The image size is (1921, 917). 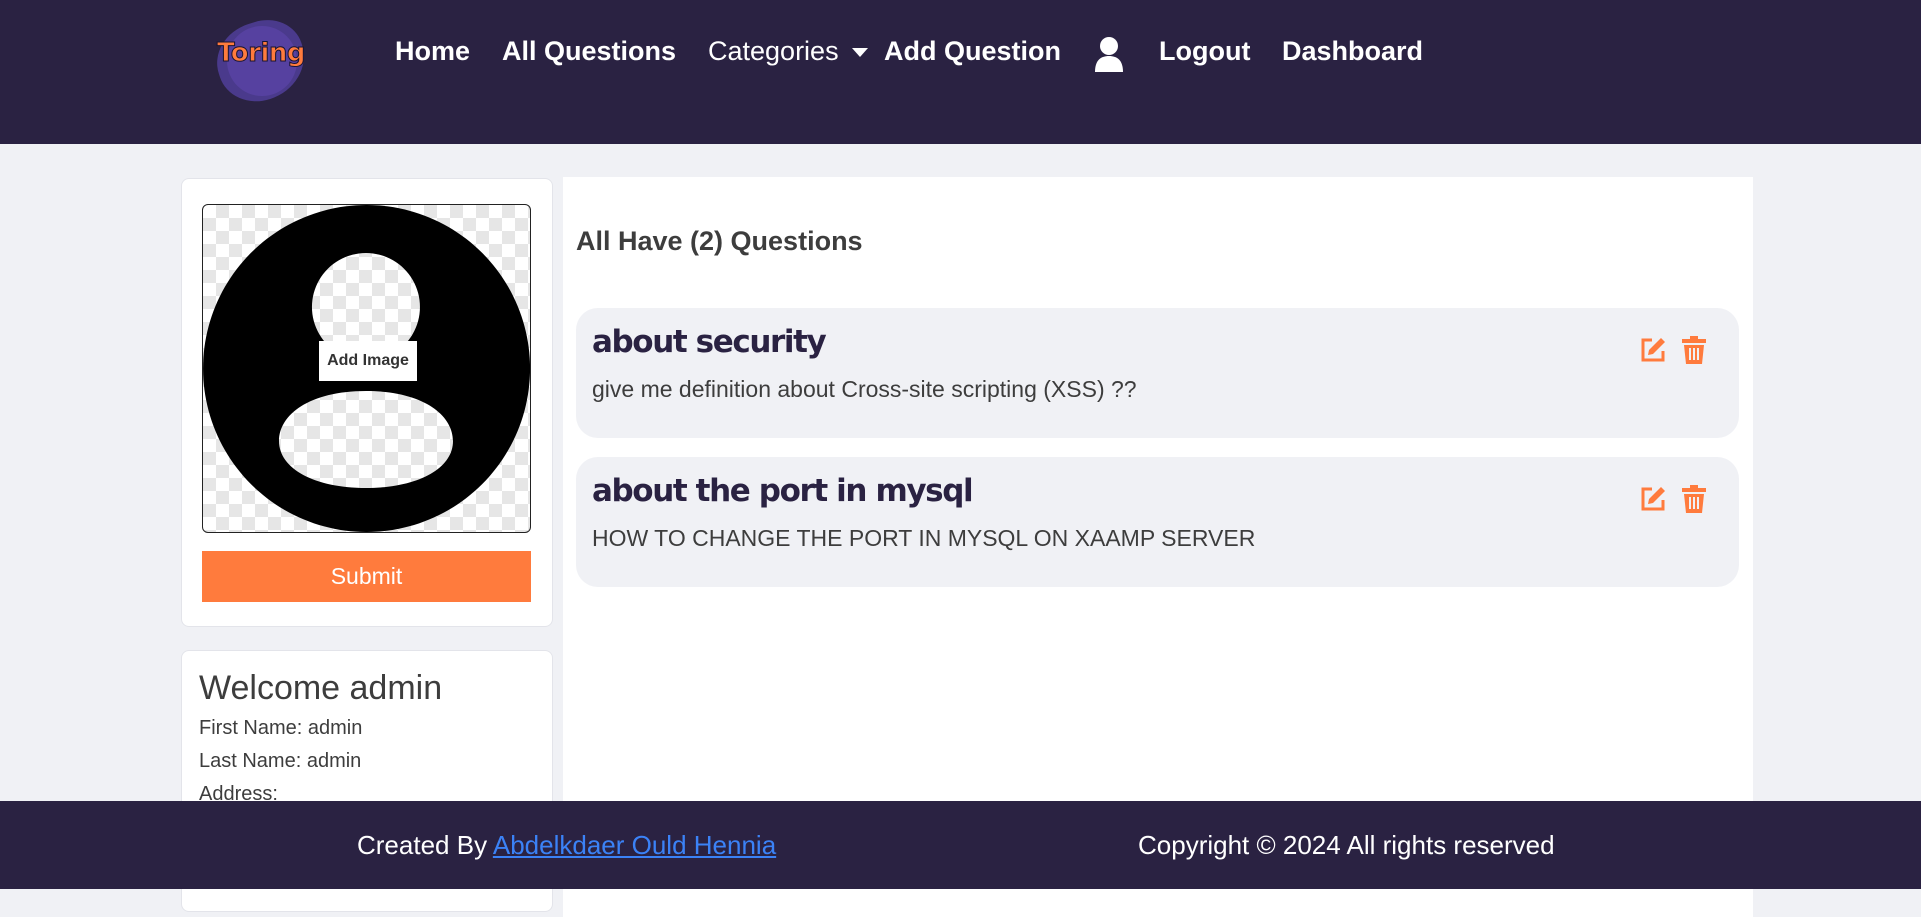 I want to click on submit-button: Submit, so click(x=366, y=576).